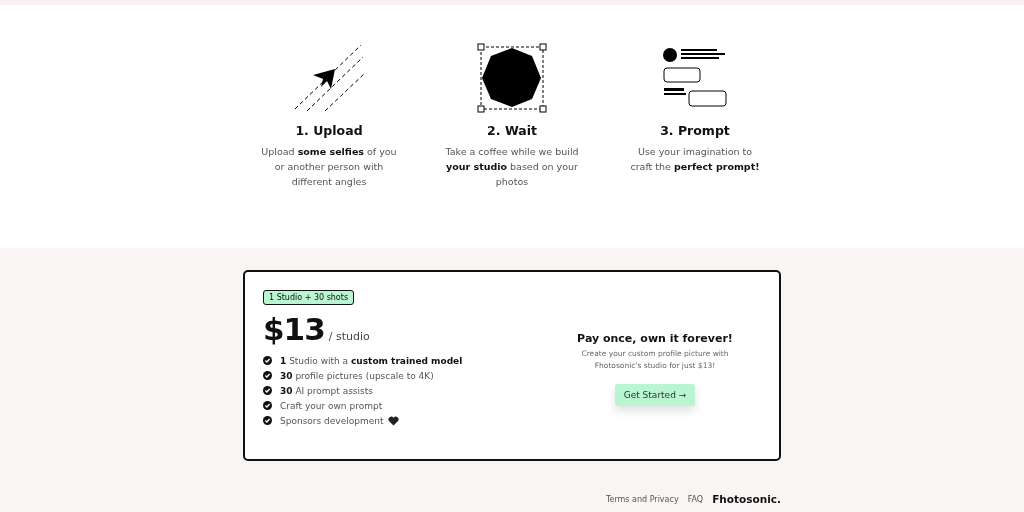  What do you see at coordinates (512, 167) in the screenshot?
I see `step-description: Take a coffee while we build your studio based on your photos` at bounding box center [512, 167].